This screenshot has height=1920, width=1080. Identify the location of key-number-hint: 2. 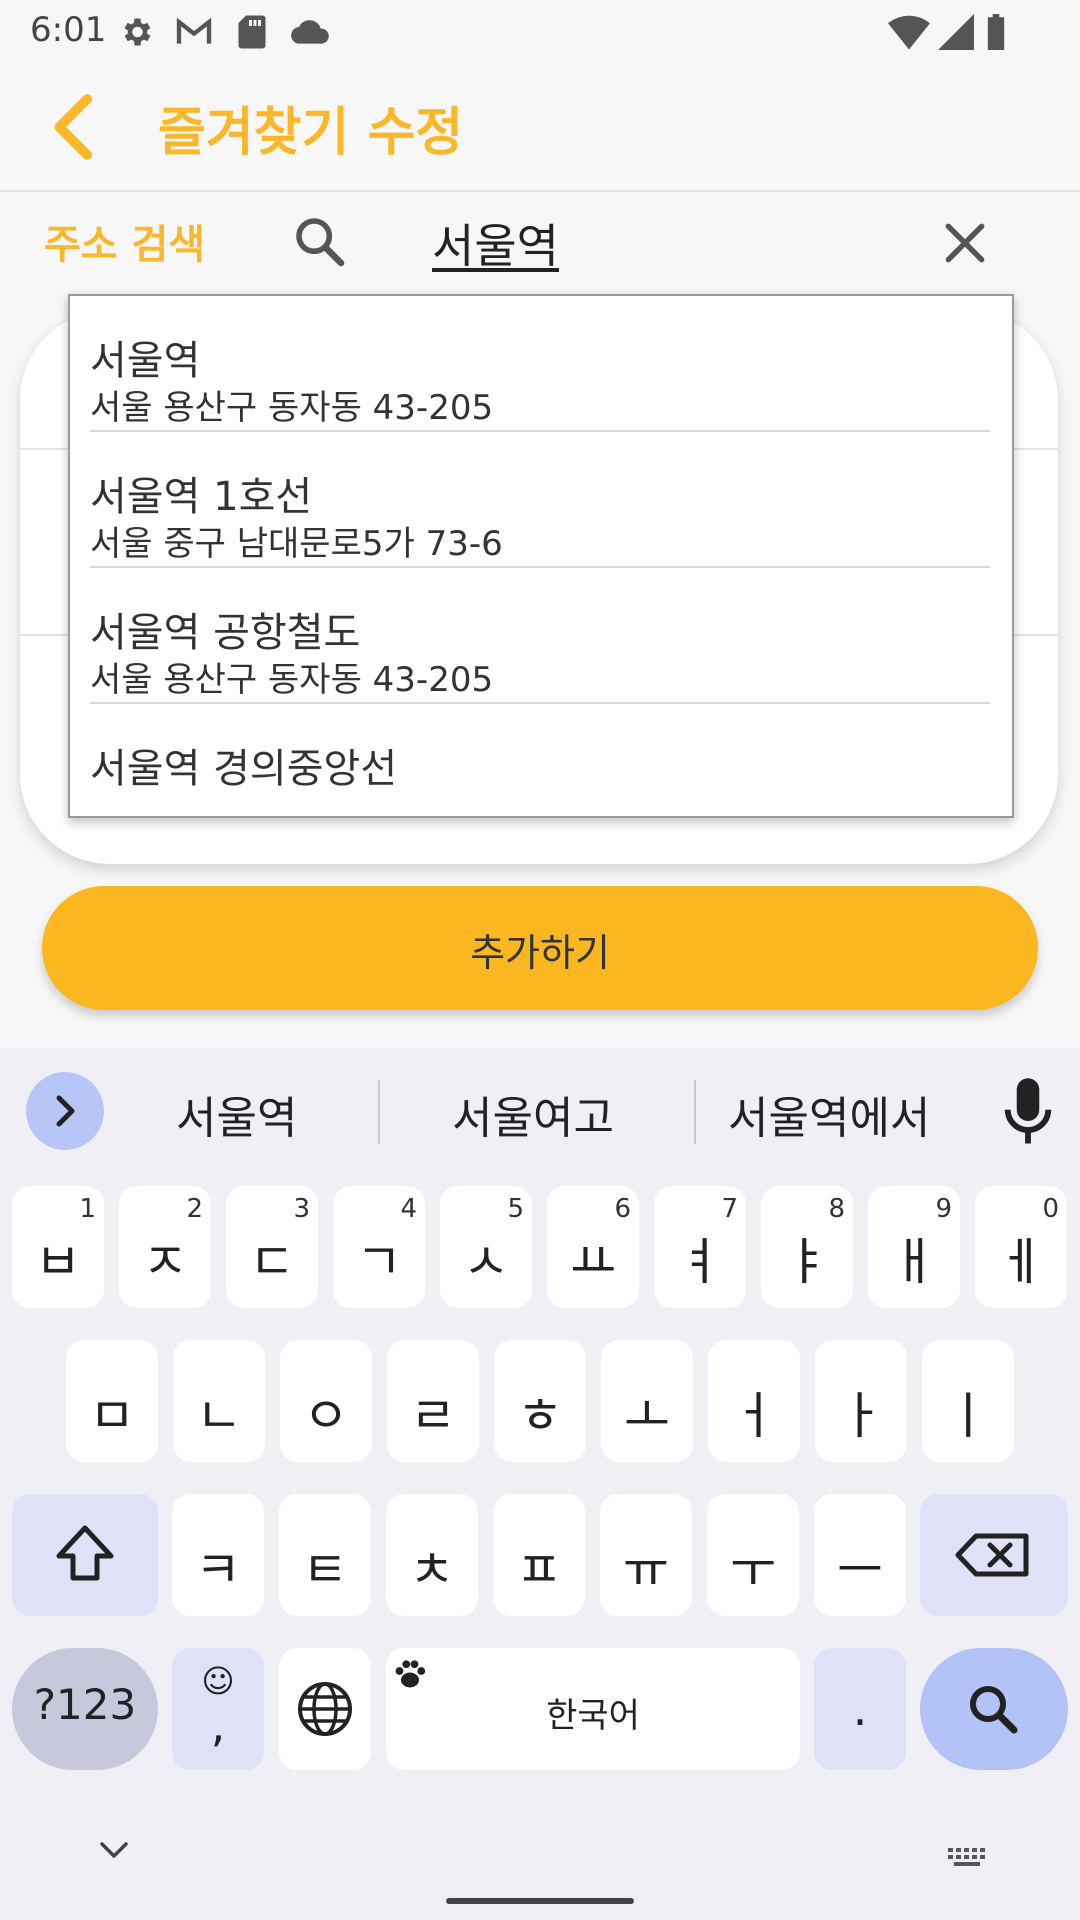
(194, 1209).